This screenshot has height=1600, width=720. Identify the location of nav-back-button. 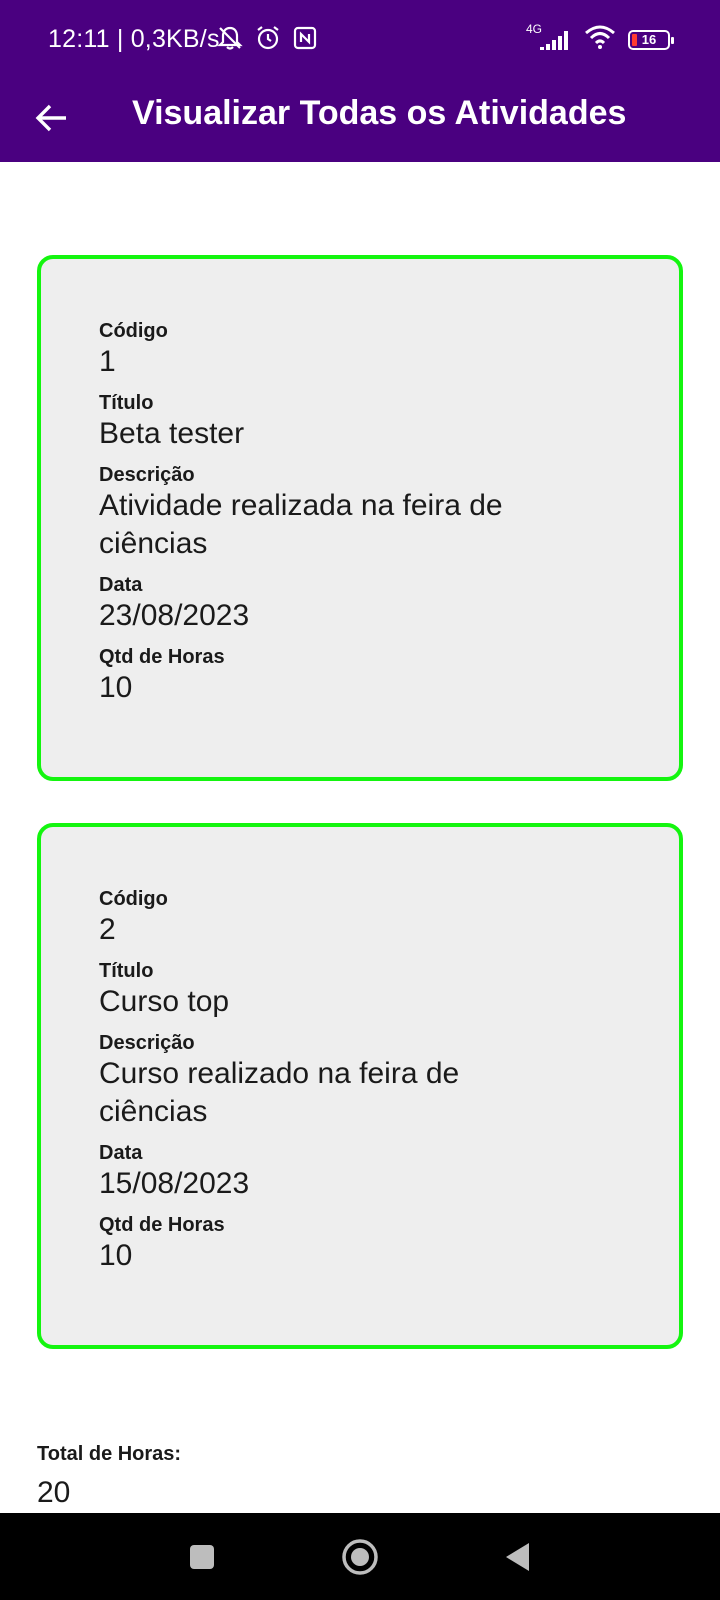
(518, 1557).